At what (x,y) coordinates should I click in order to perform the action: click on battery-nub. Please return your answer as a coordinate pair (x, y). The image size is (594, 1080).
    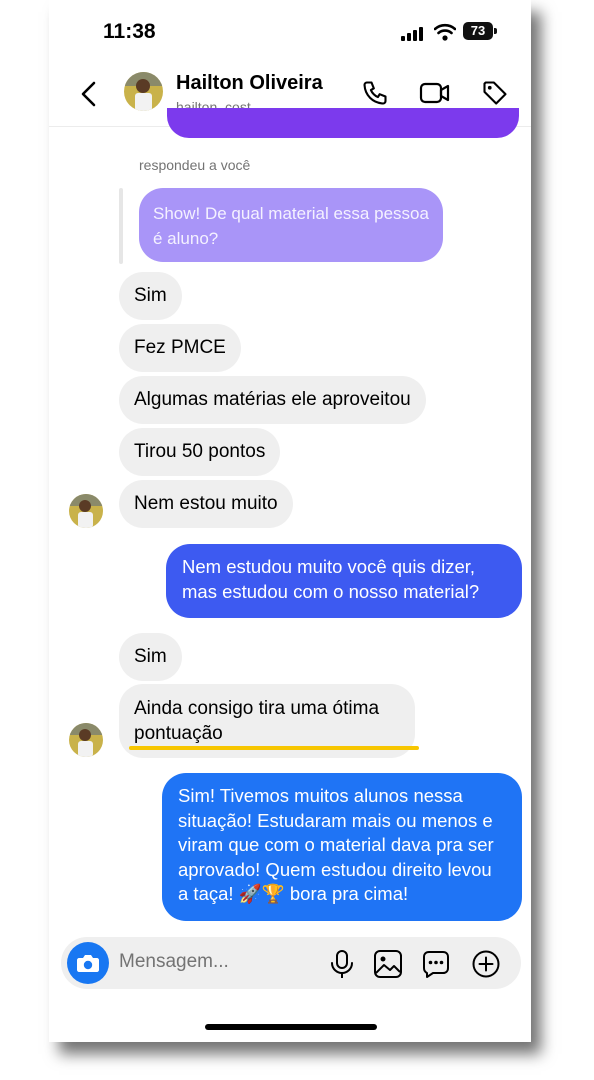
    Looking at the image, I should click on (495, 31).